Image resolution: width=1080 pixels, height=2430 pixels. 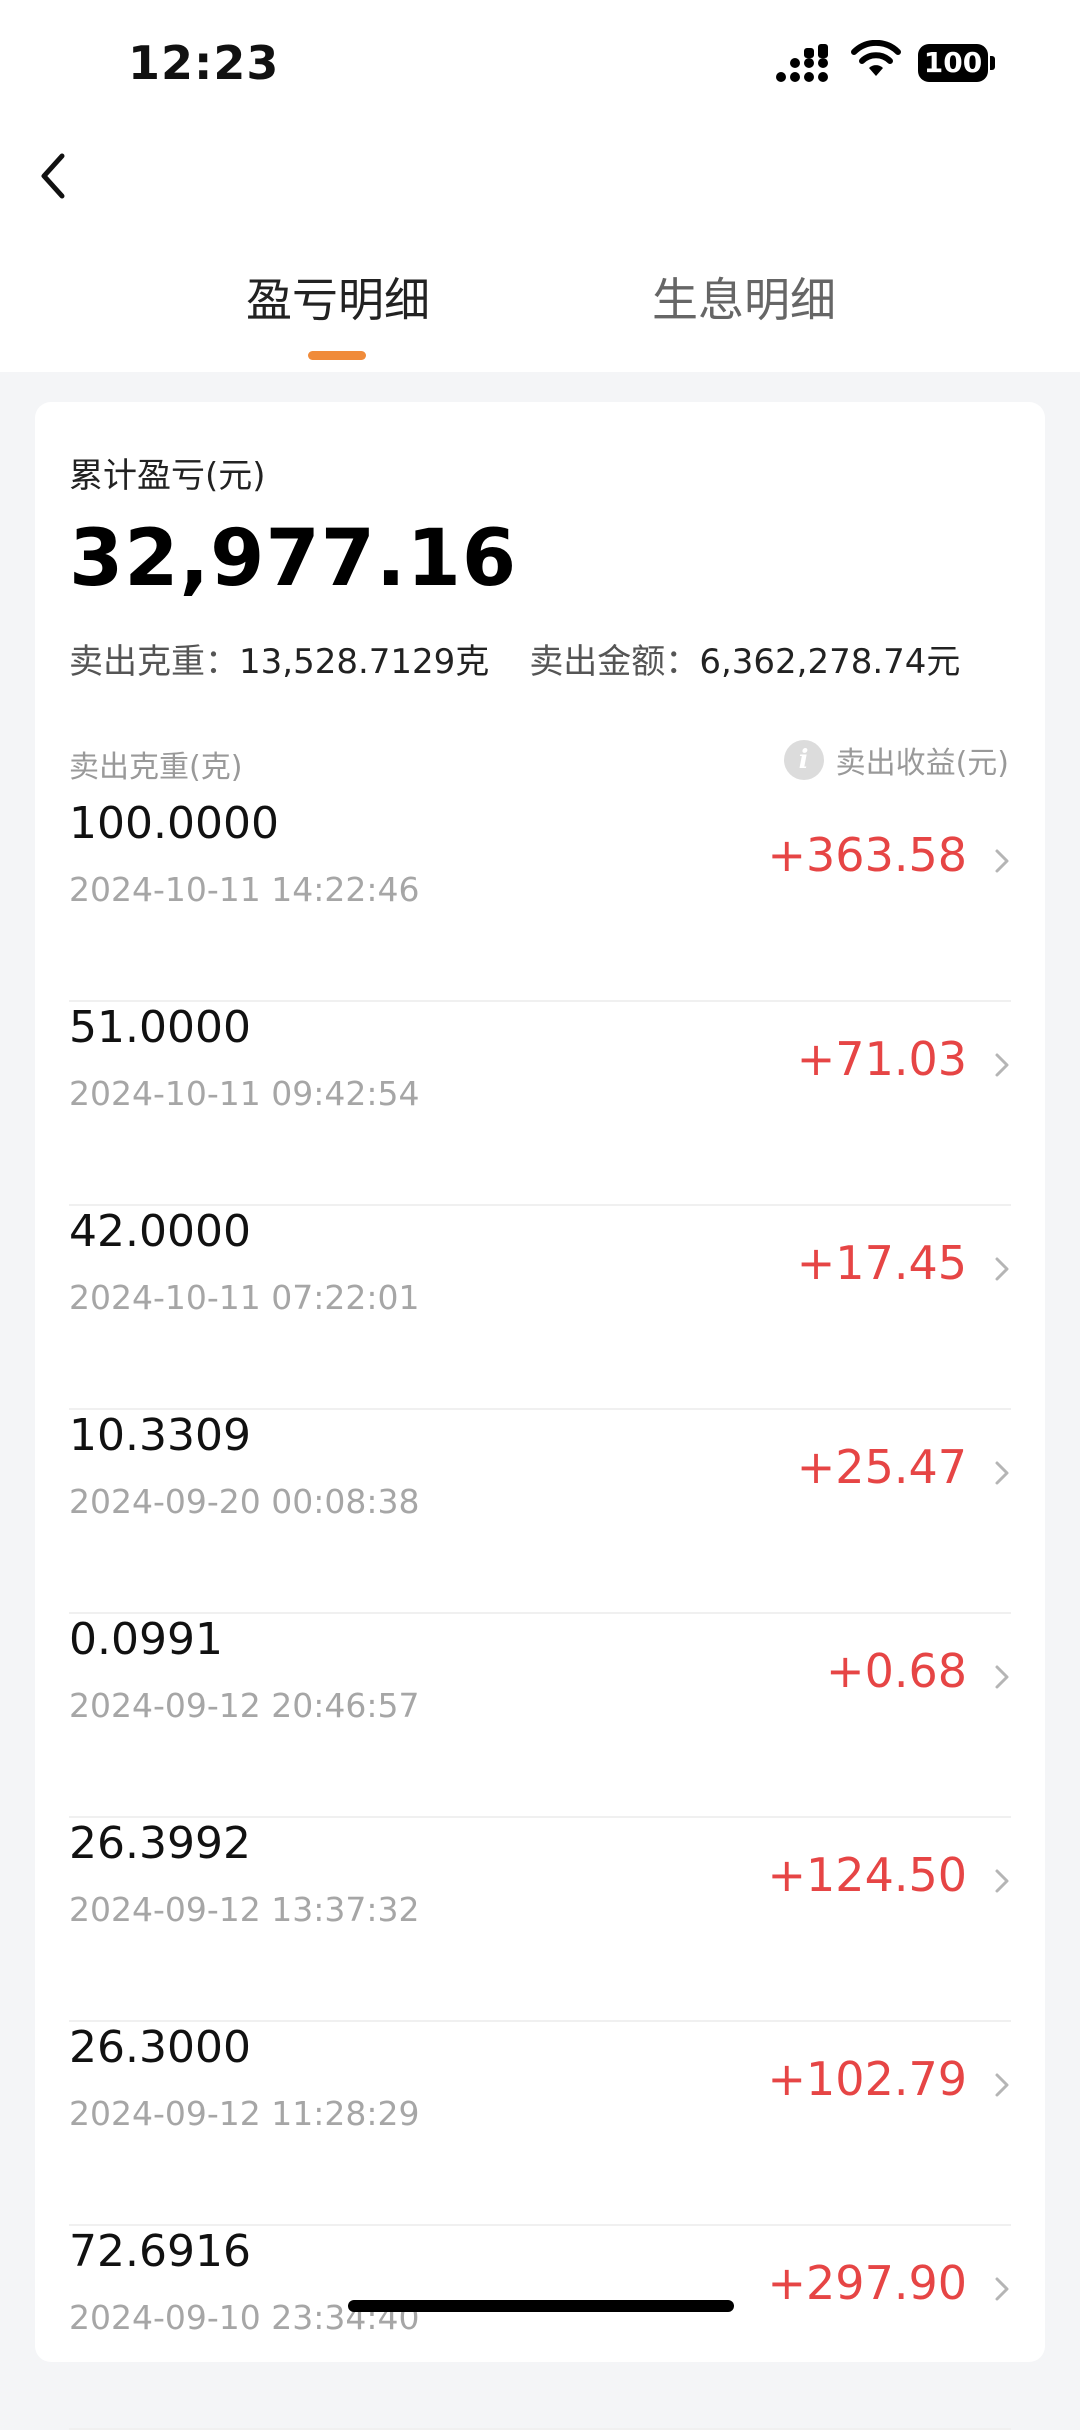 What do you see at coordinates (830, 662) in the screenshot?
I see `sold-amount-value: 6,362,278.74元` at bounding box center [830, 662].